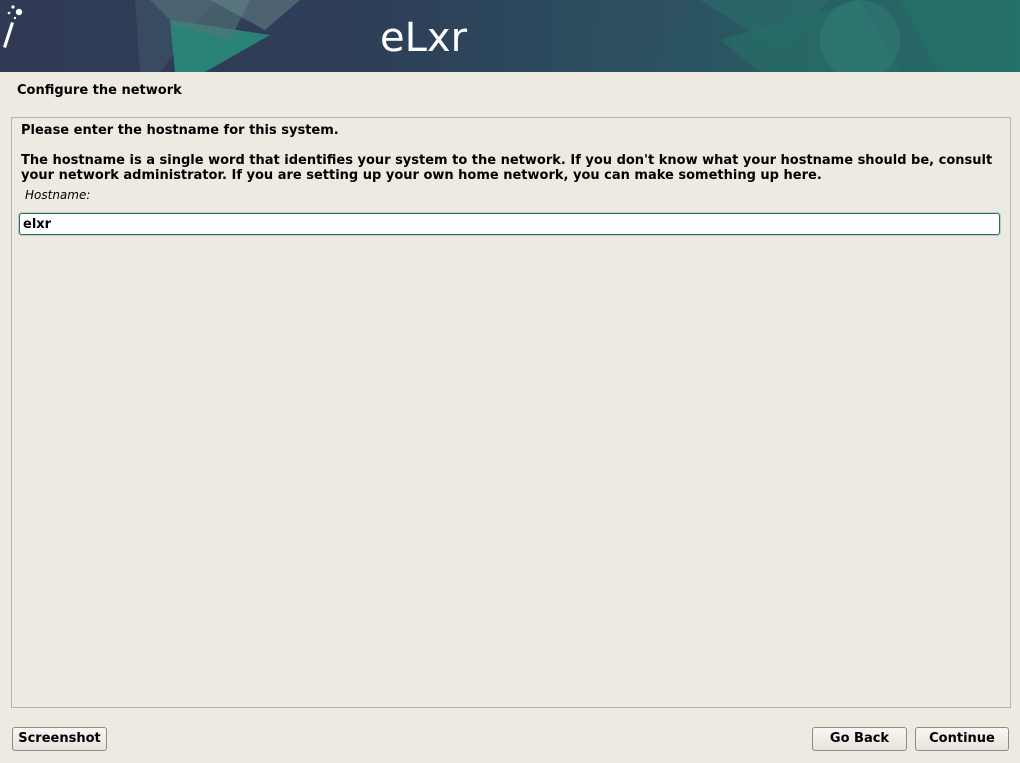  I want to click on header-banner: eLxr, so click(510, 36).